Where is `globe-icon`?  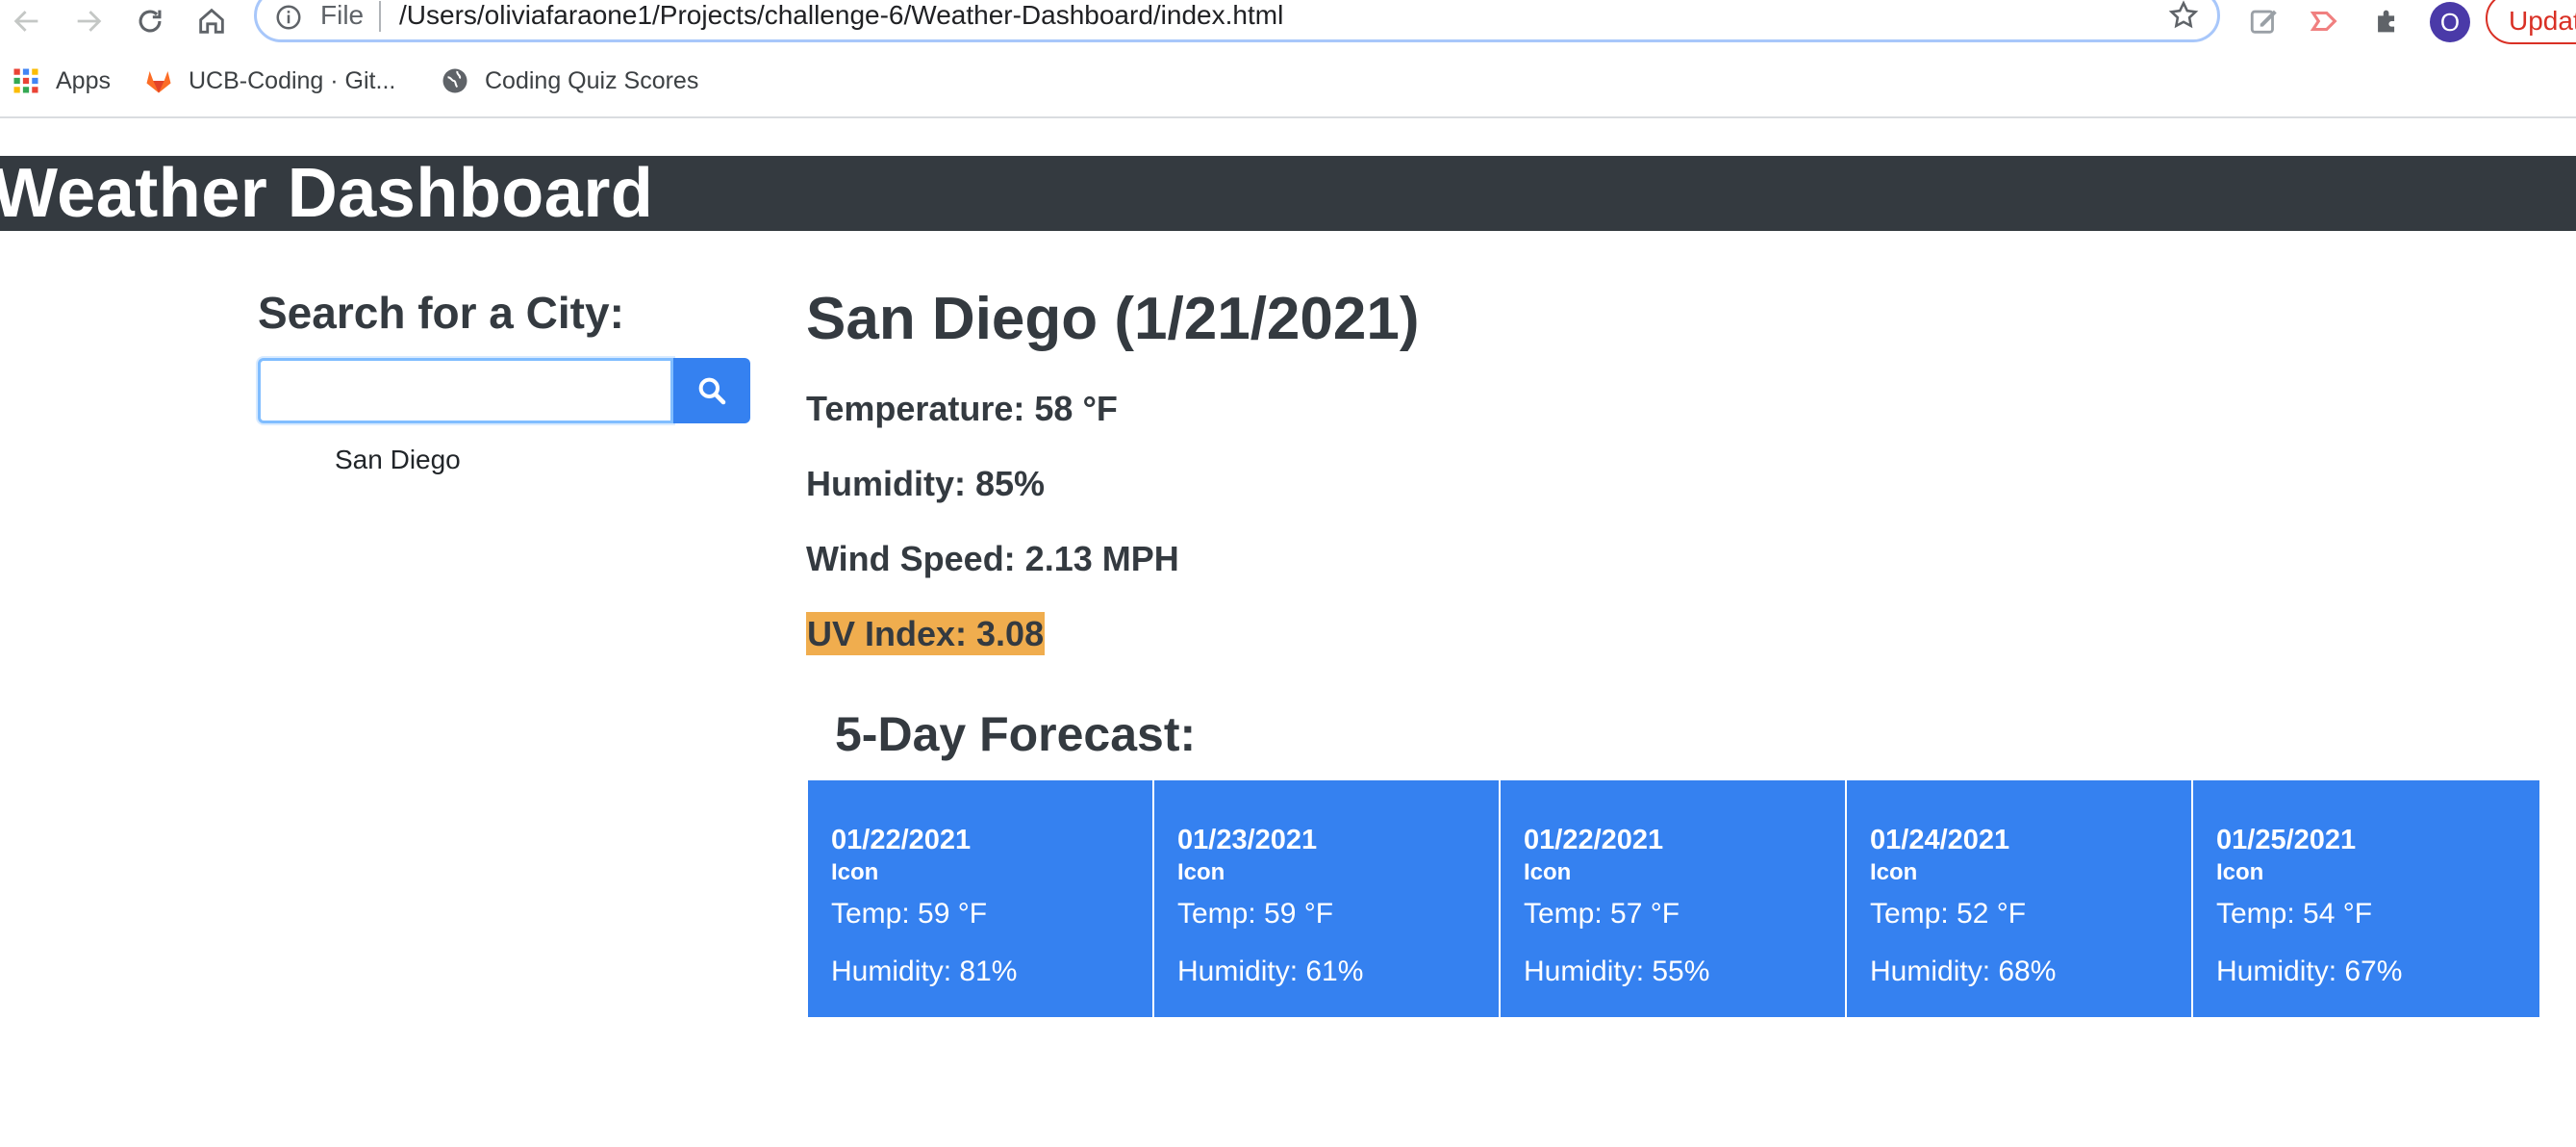
globe-icon is located at coordinates (454, 81).